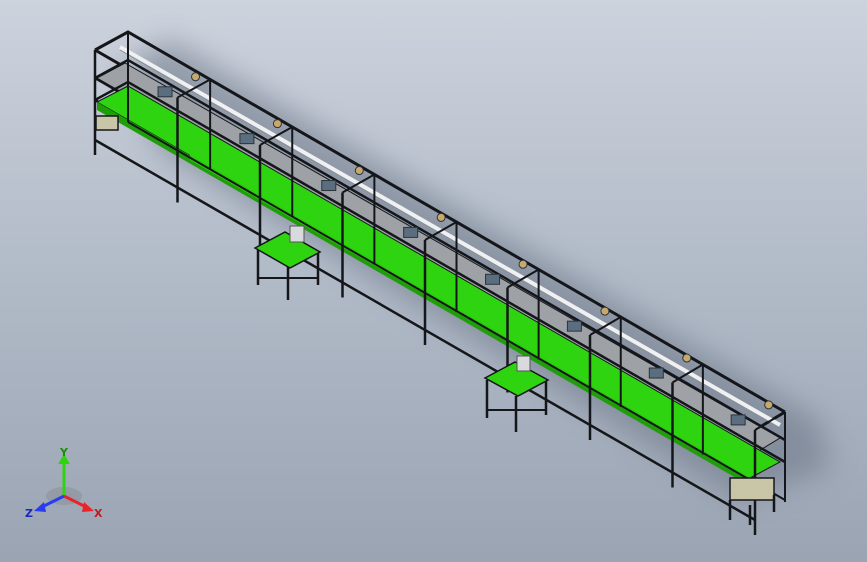 Image resolution: width=867 pixels, height=562 pixels. What do you see at coordinates (98, 513) in the screenshot?
I see `x-axis-label: X` at bounding box center [98, 513].